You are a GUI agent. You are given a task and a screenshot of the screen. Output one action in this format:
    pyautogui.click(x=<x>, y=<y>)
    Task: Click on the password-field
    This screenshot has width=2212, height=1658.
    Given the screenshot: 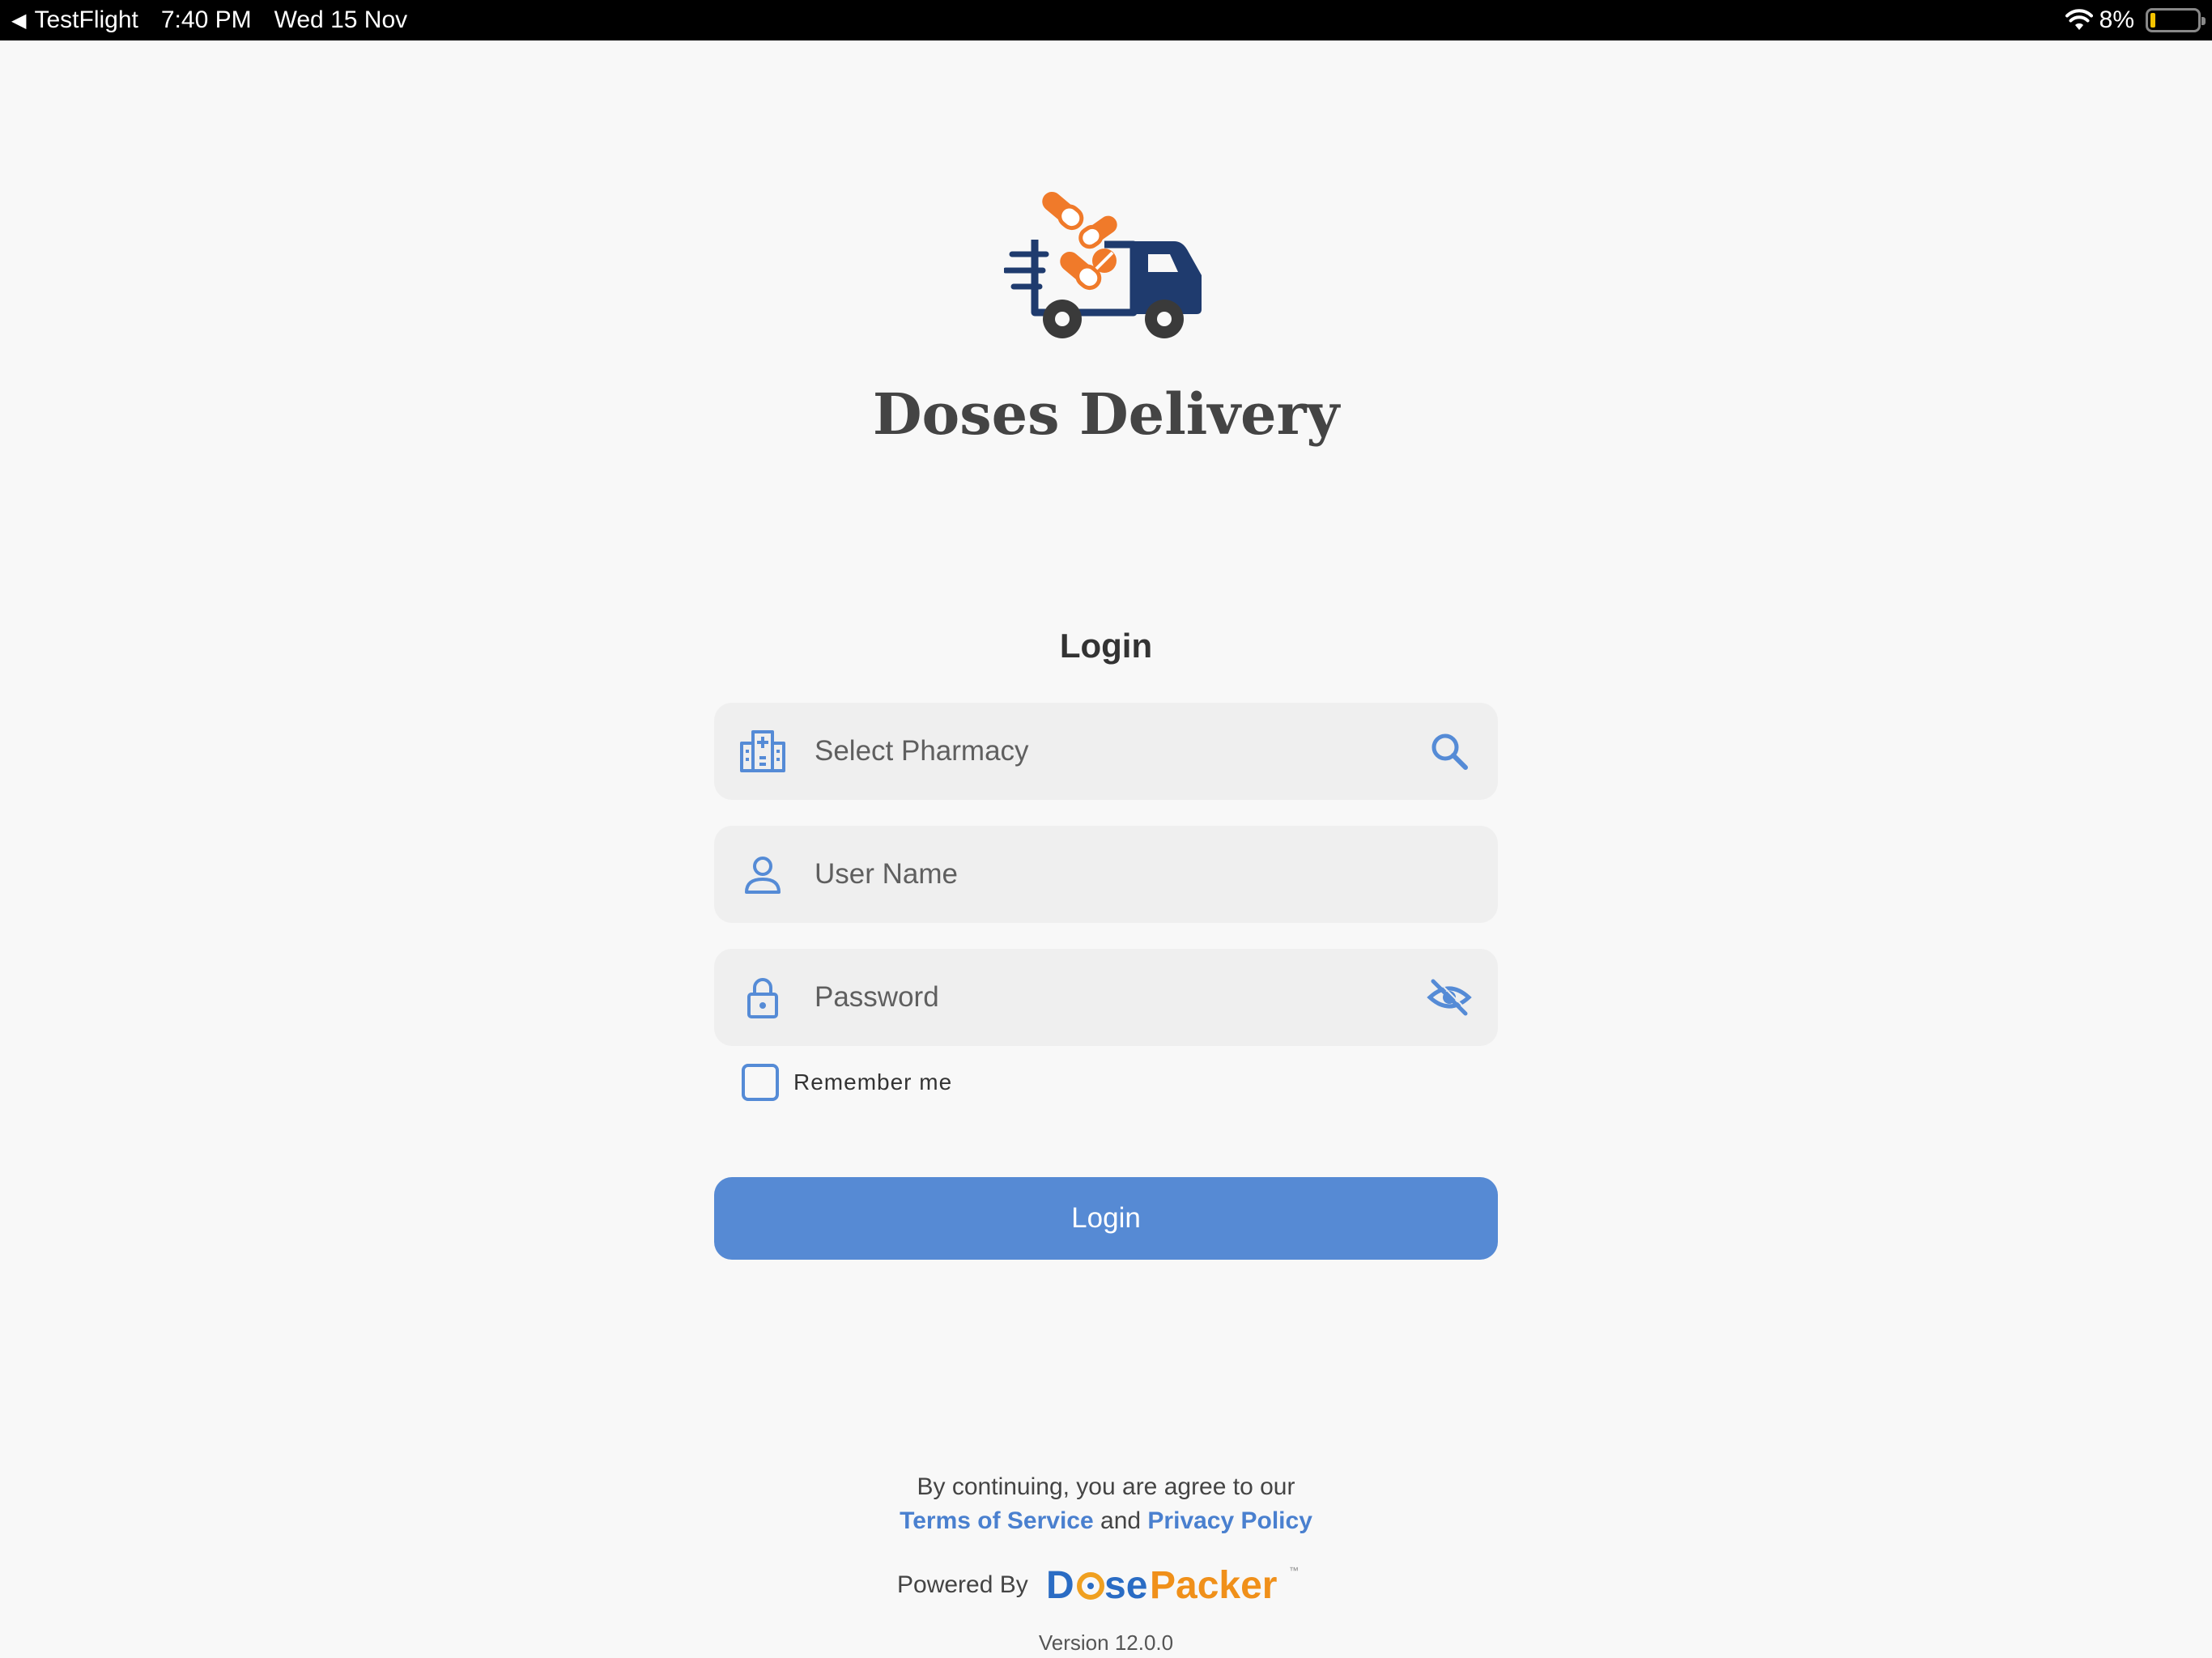 What is the action you would take?
    pyautogui.click(x=1106, y=997)
    